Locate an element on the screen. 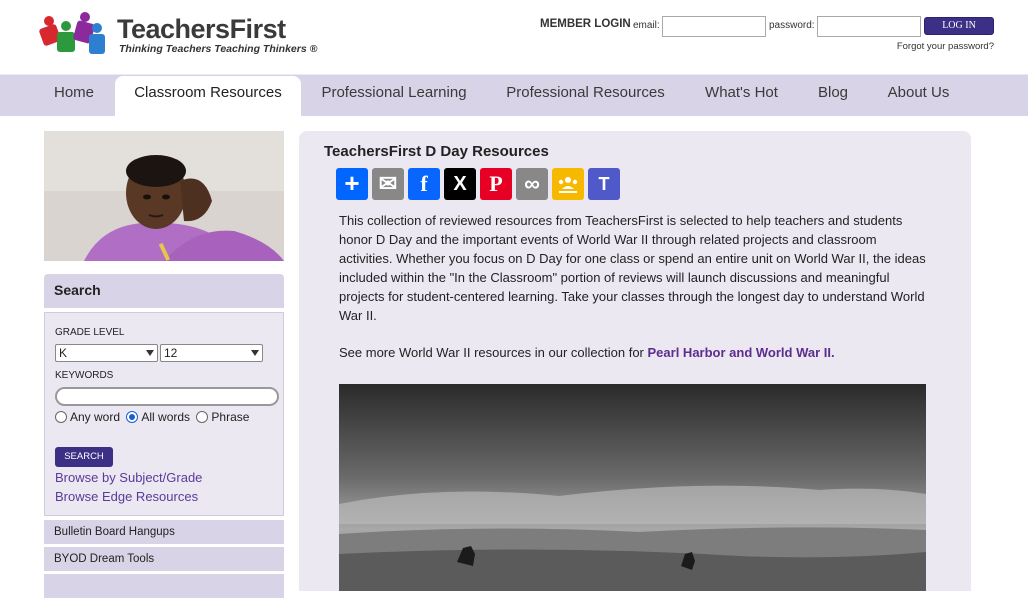 The image size is (1028, 598). page-title: TeachersFirst D Day Resources is located at coordinates (436, 151).